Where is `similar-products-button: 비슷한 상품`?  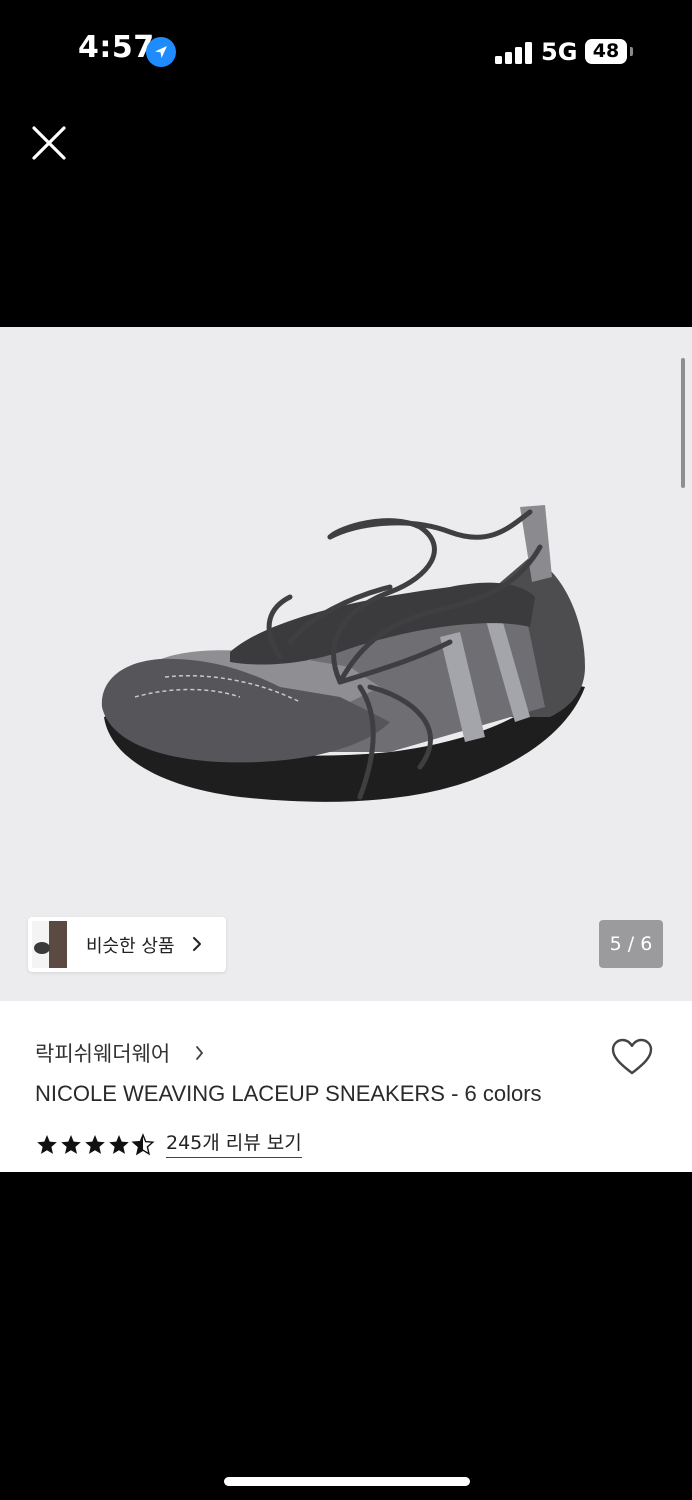
similar-products-button: 비슷한 상품 is located at coordinates (127, 944).